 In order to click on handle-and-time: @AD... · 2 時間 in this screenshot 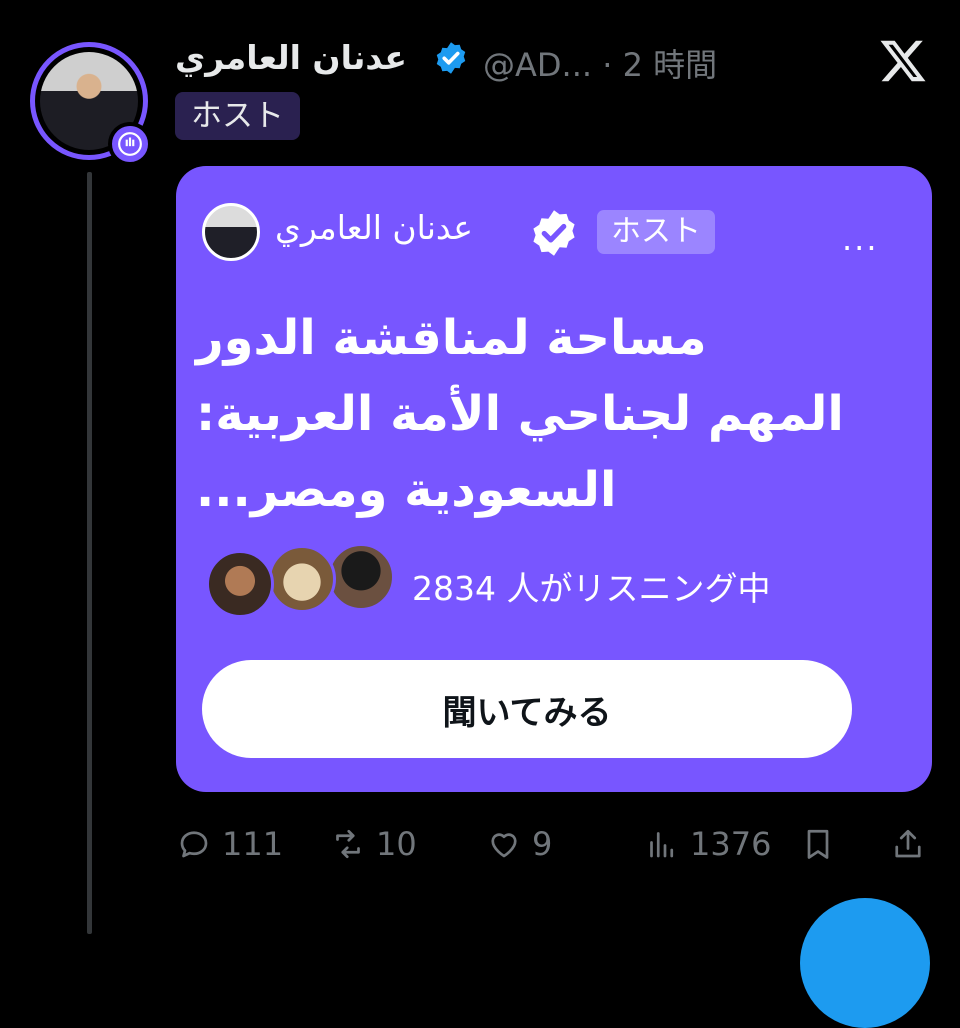, I will do `click(600, 63)`.